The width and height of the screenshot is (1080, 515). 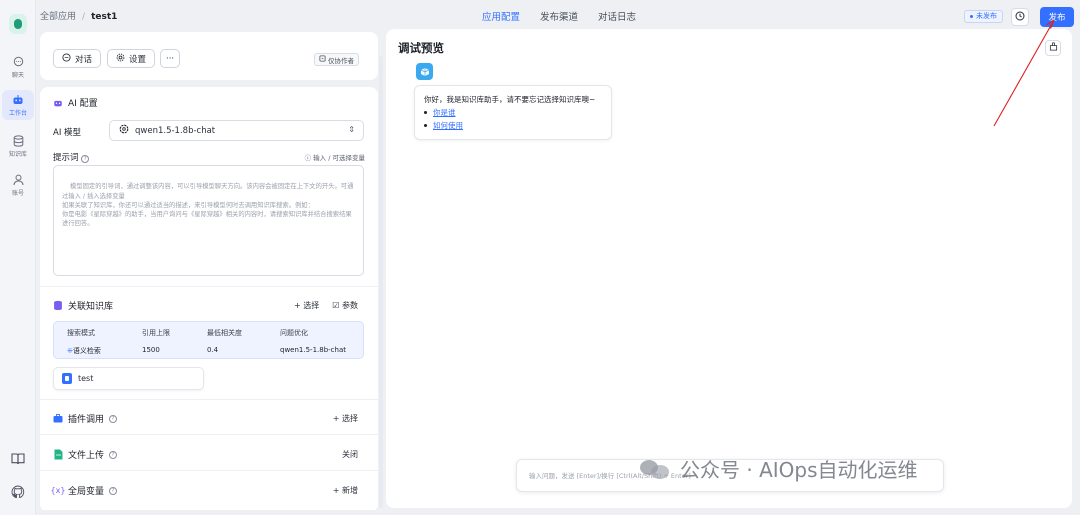 I want to click on gear-icon, so click(x=120, y=59).